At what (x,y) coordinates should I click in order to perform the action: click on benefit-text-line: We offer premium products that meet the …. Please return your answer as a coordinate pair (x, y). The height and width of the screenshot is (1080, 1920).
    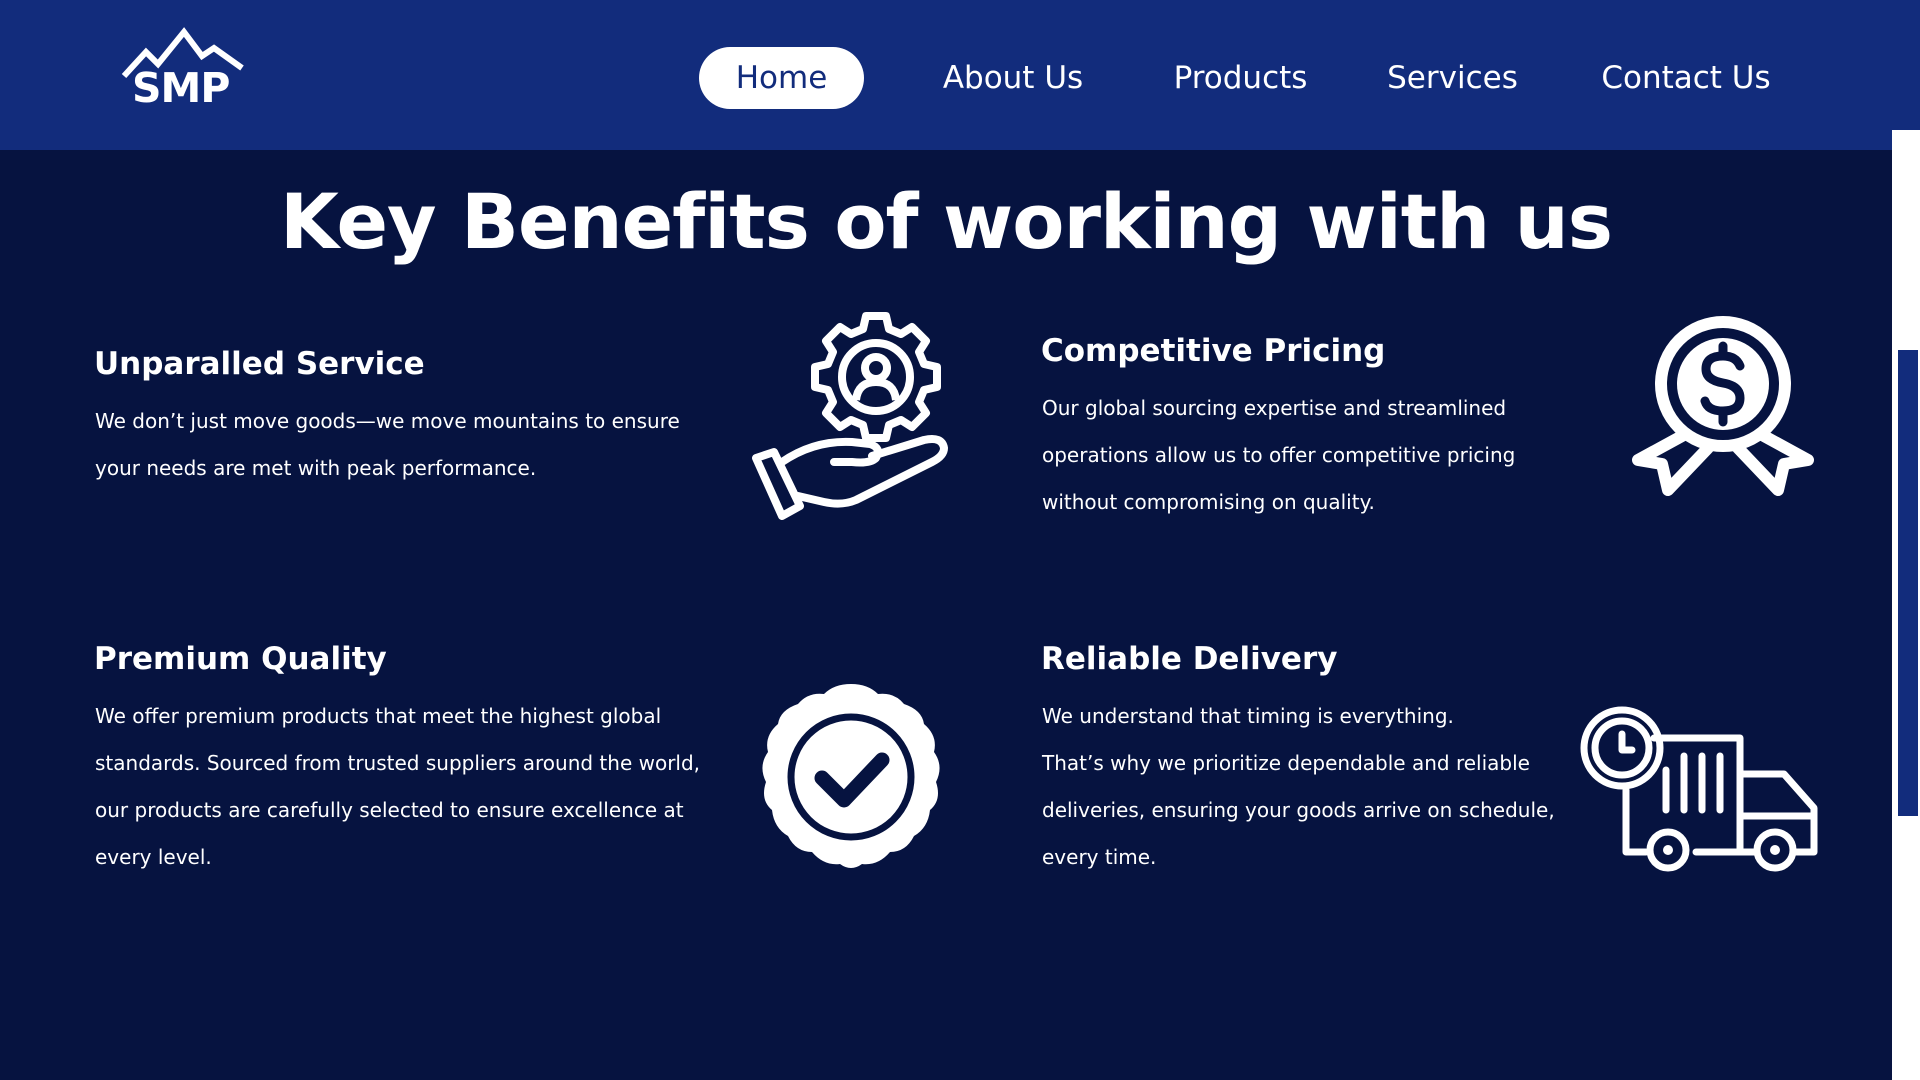
    Looking at the image, I should click on (378, 716).